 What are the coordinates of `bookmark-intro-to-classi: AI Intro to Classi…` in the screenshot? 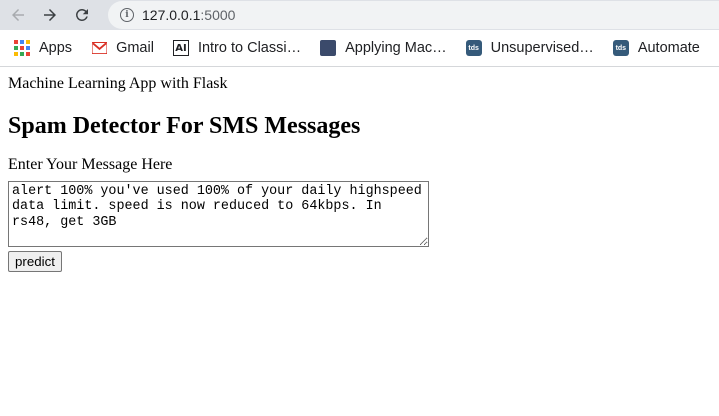 It's located at (237, 48).